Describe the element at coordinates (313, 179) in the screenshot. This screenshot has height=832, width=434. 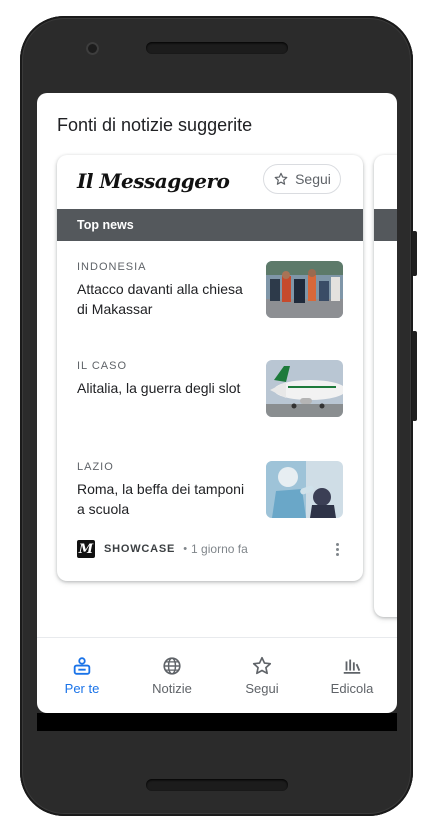
I see `follow-button-label: Segui` at that location.